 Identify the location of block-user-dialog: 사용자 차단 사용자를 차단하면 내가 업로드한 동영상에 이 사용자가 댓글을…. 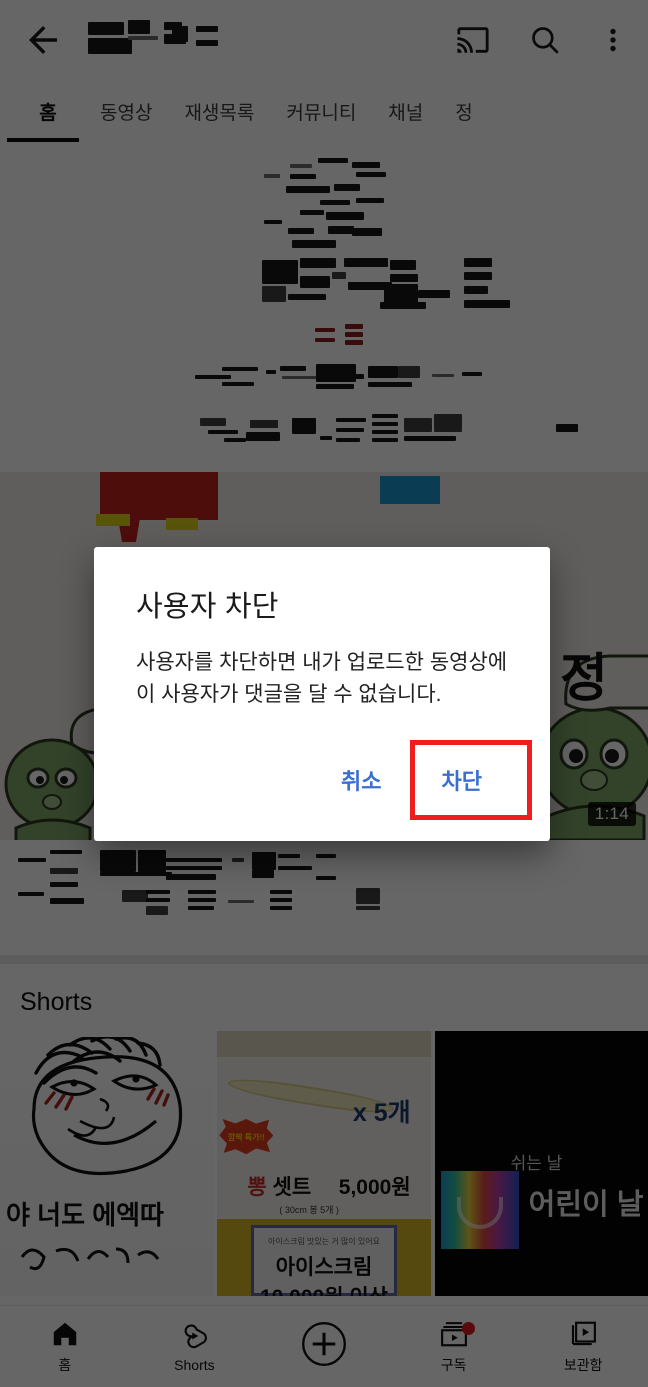
(322, 694).